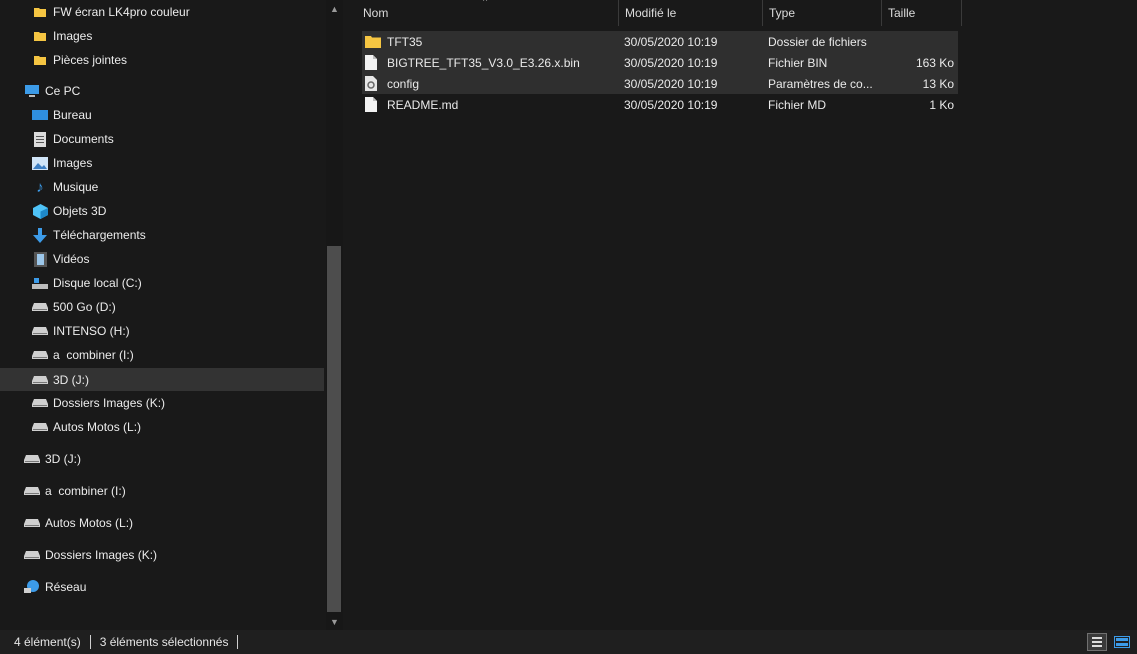  Describe the element at coordinates (74, 307) in the screenshot. I see `nav-item-drive-d: 500 Go (D:)` at that location.